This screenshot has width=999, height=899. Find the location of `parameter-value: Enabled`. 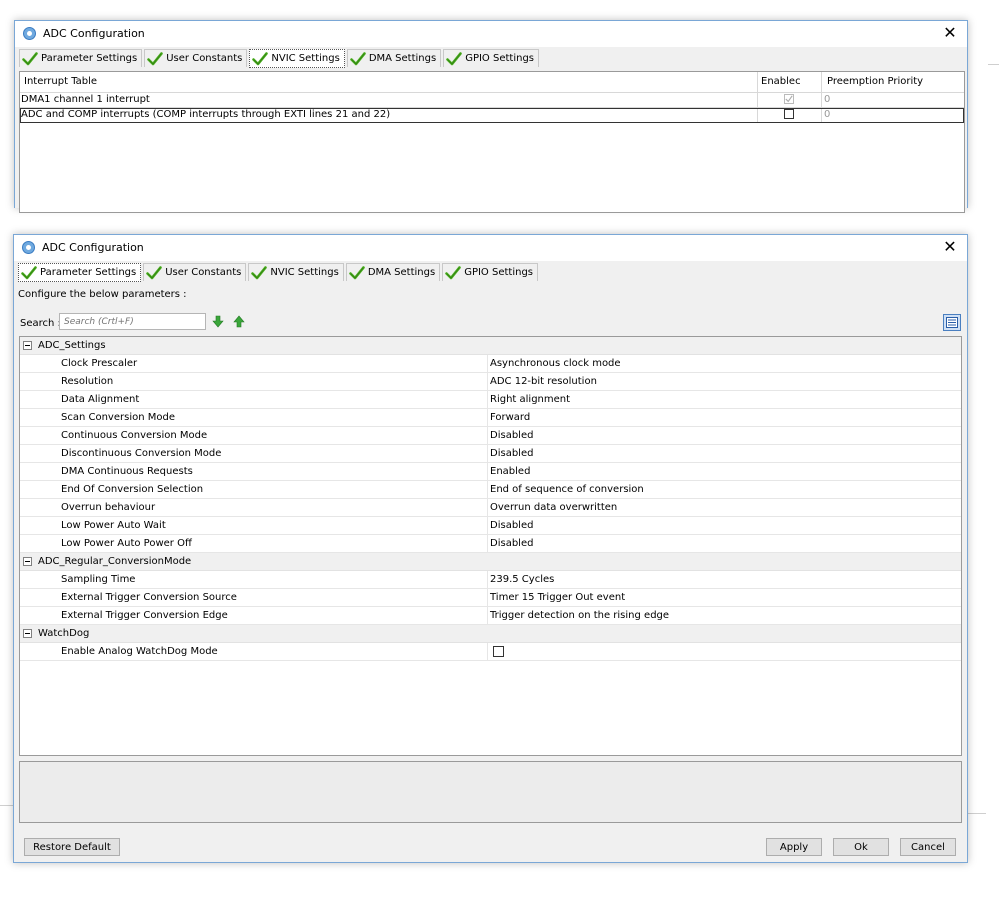

parameter-value: Enabled is located at coordinates (510, 471).